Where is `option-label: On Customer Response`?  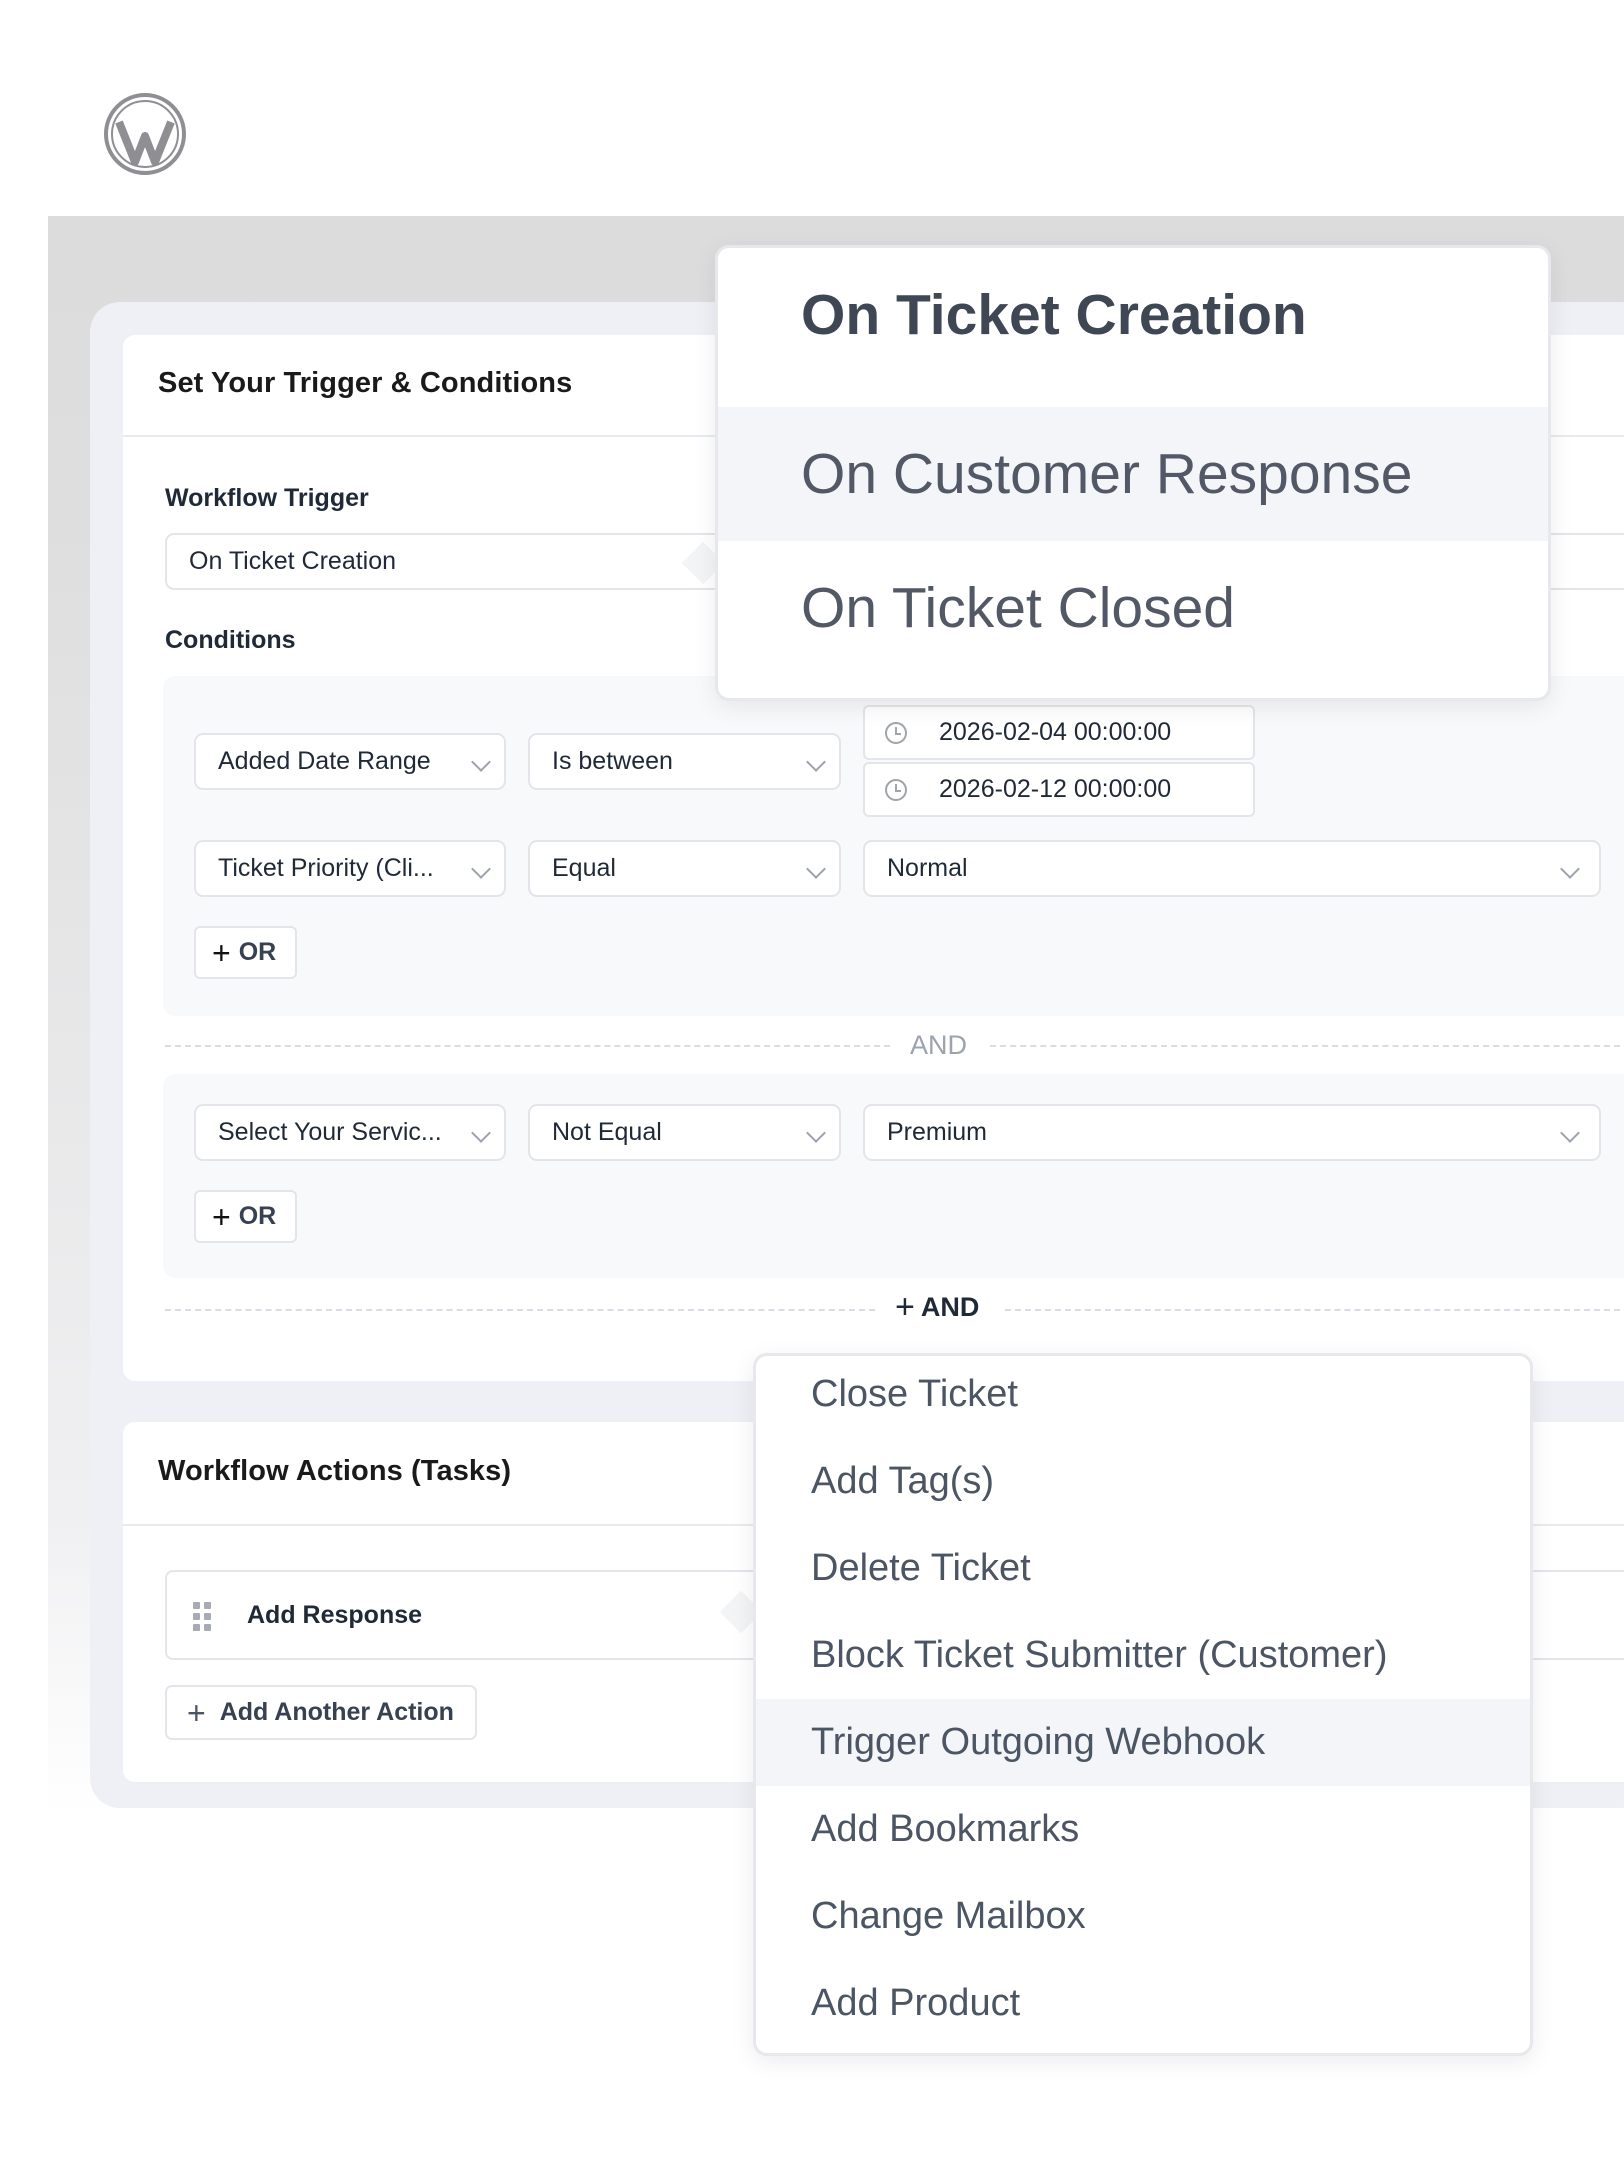
option-label: On Customer Response is located at coordinates (1107, 474).